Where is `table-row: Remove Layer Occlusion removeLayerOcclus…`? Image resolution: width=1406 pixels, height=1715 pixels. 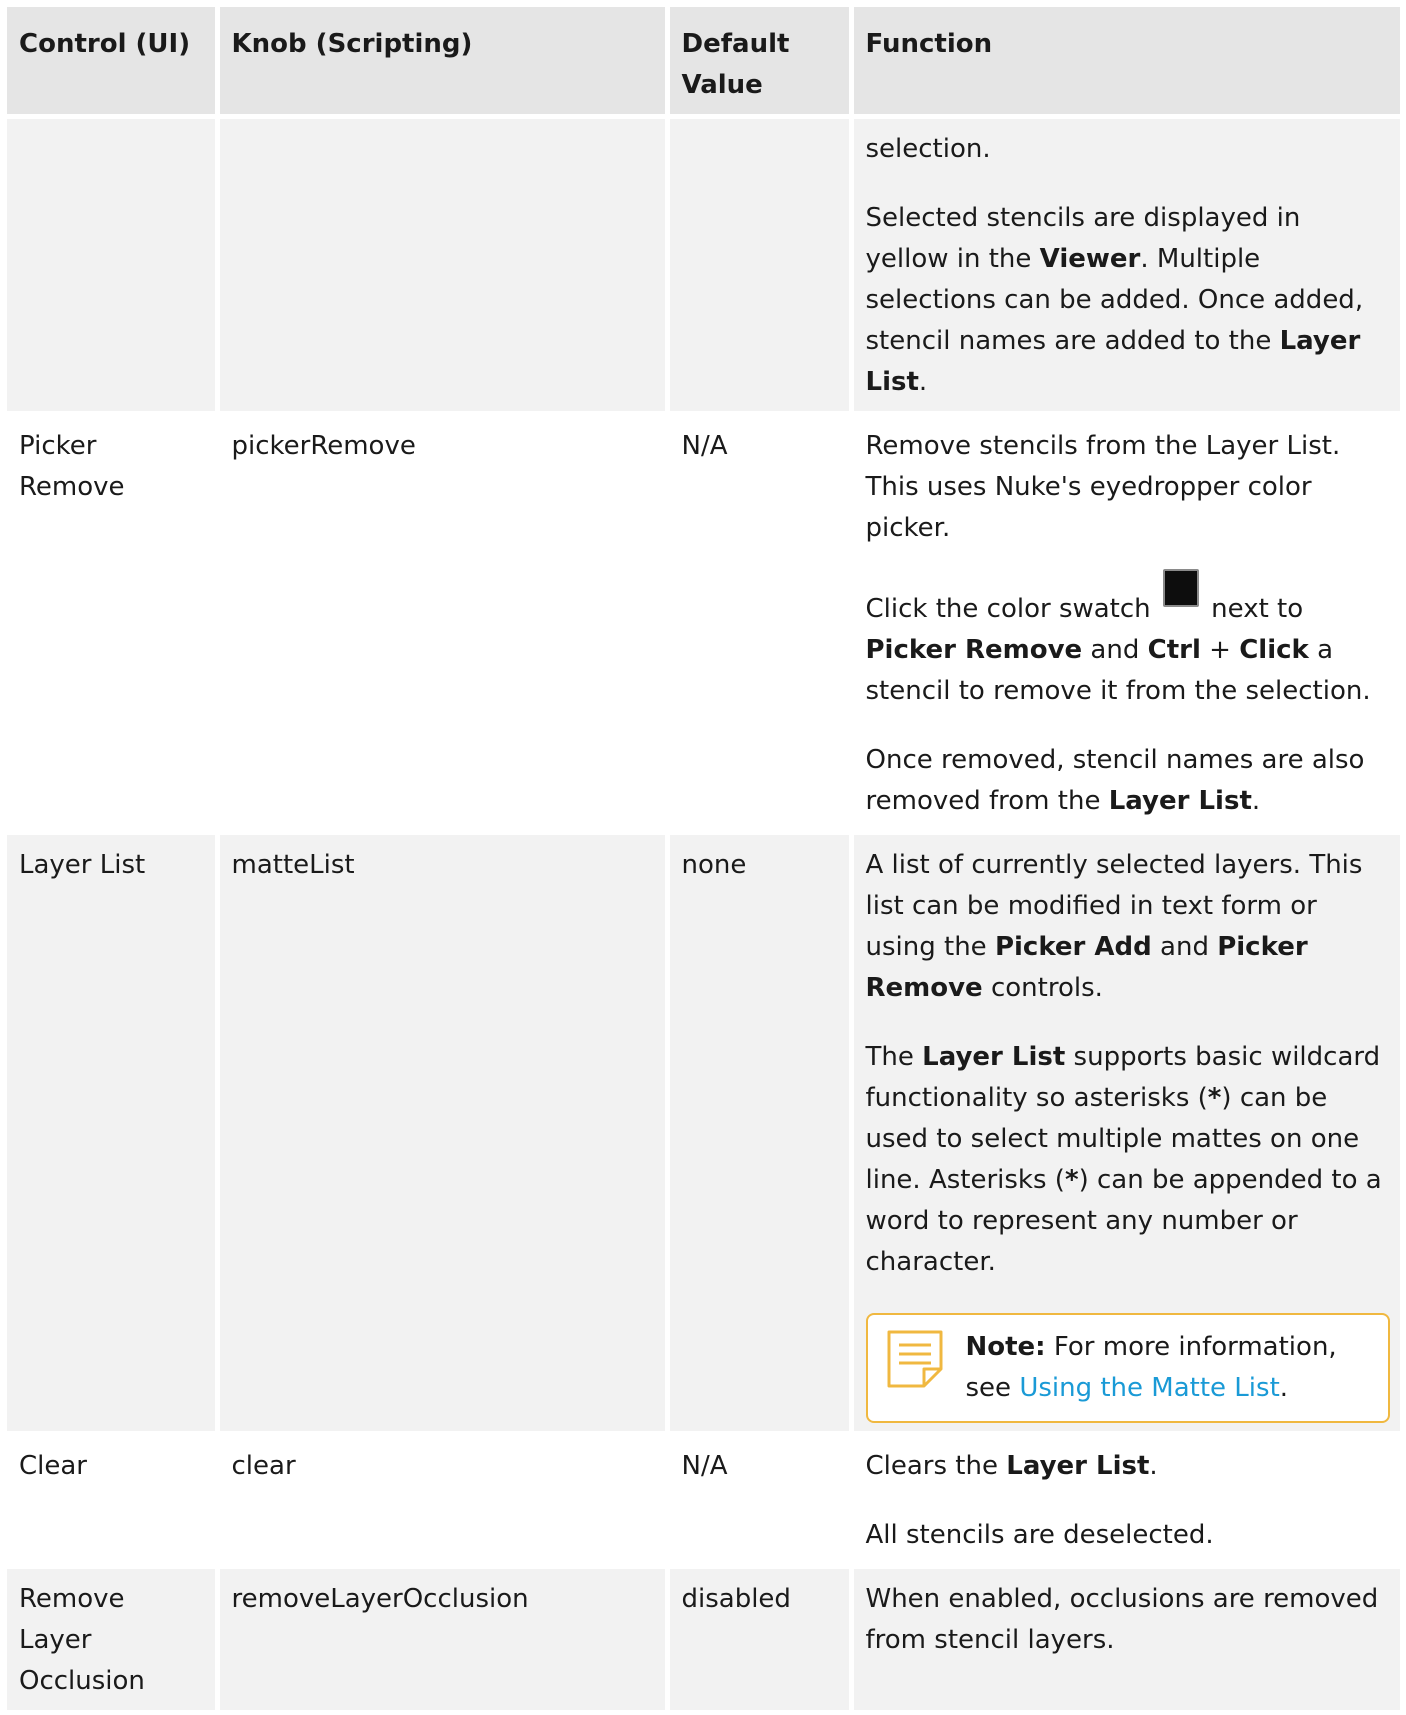
table-row: Remove Layer Occlusion removeLayerOcclus… is located at coordinates (703, 1640).